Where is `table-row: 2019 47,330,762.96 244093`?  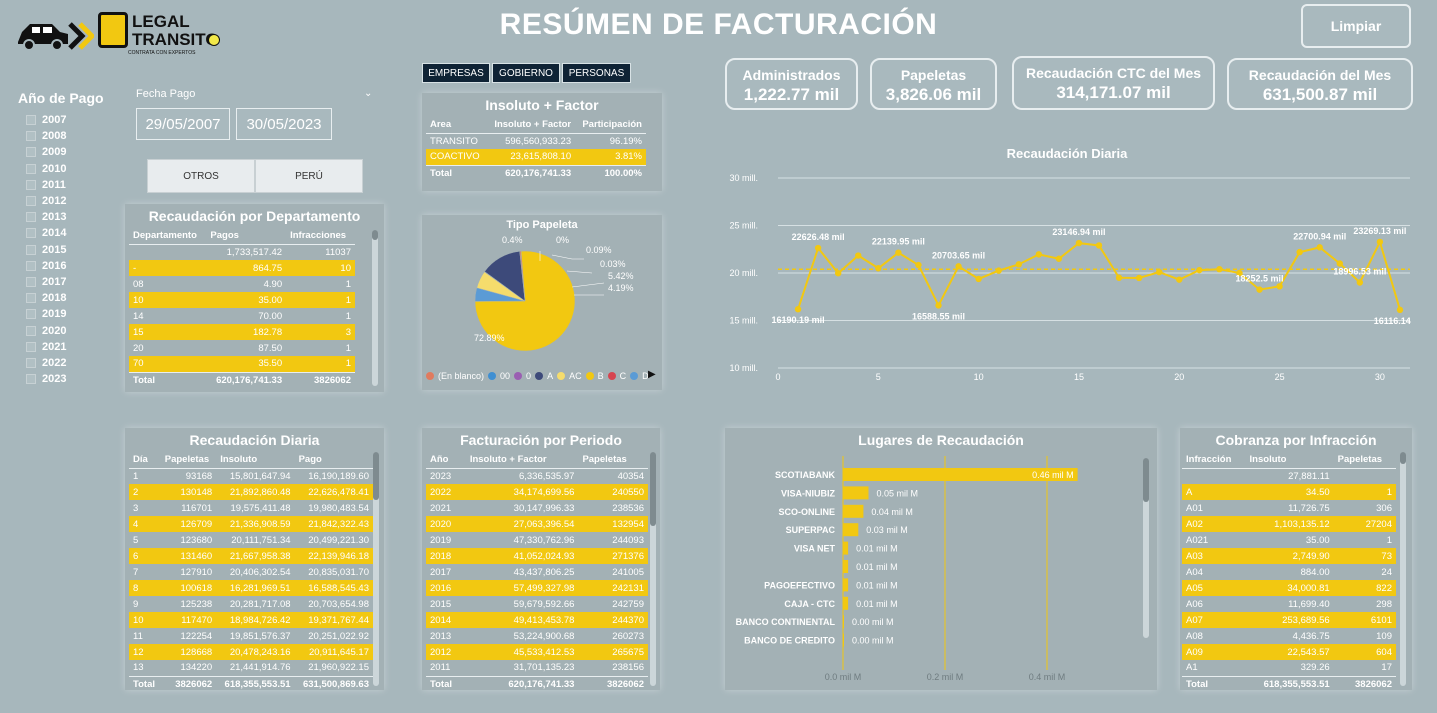
table-row: 2019 47,330,762.96 244093 is located at coordinates (537, 540).